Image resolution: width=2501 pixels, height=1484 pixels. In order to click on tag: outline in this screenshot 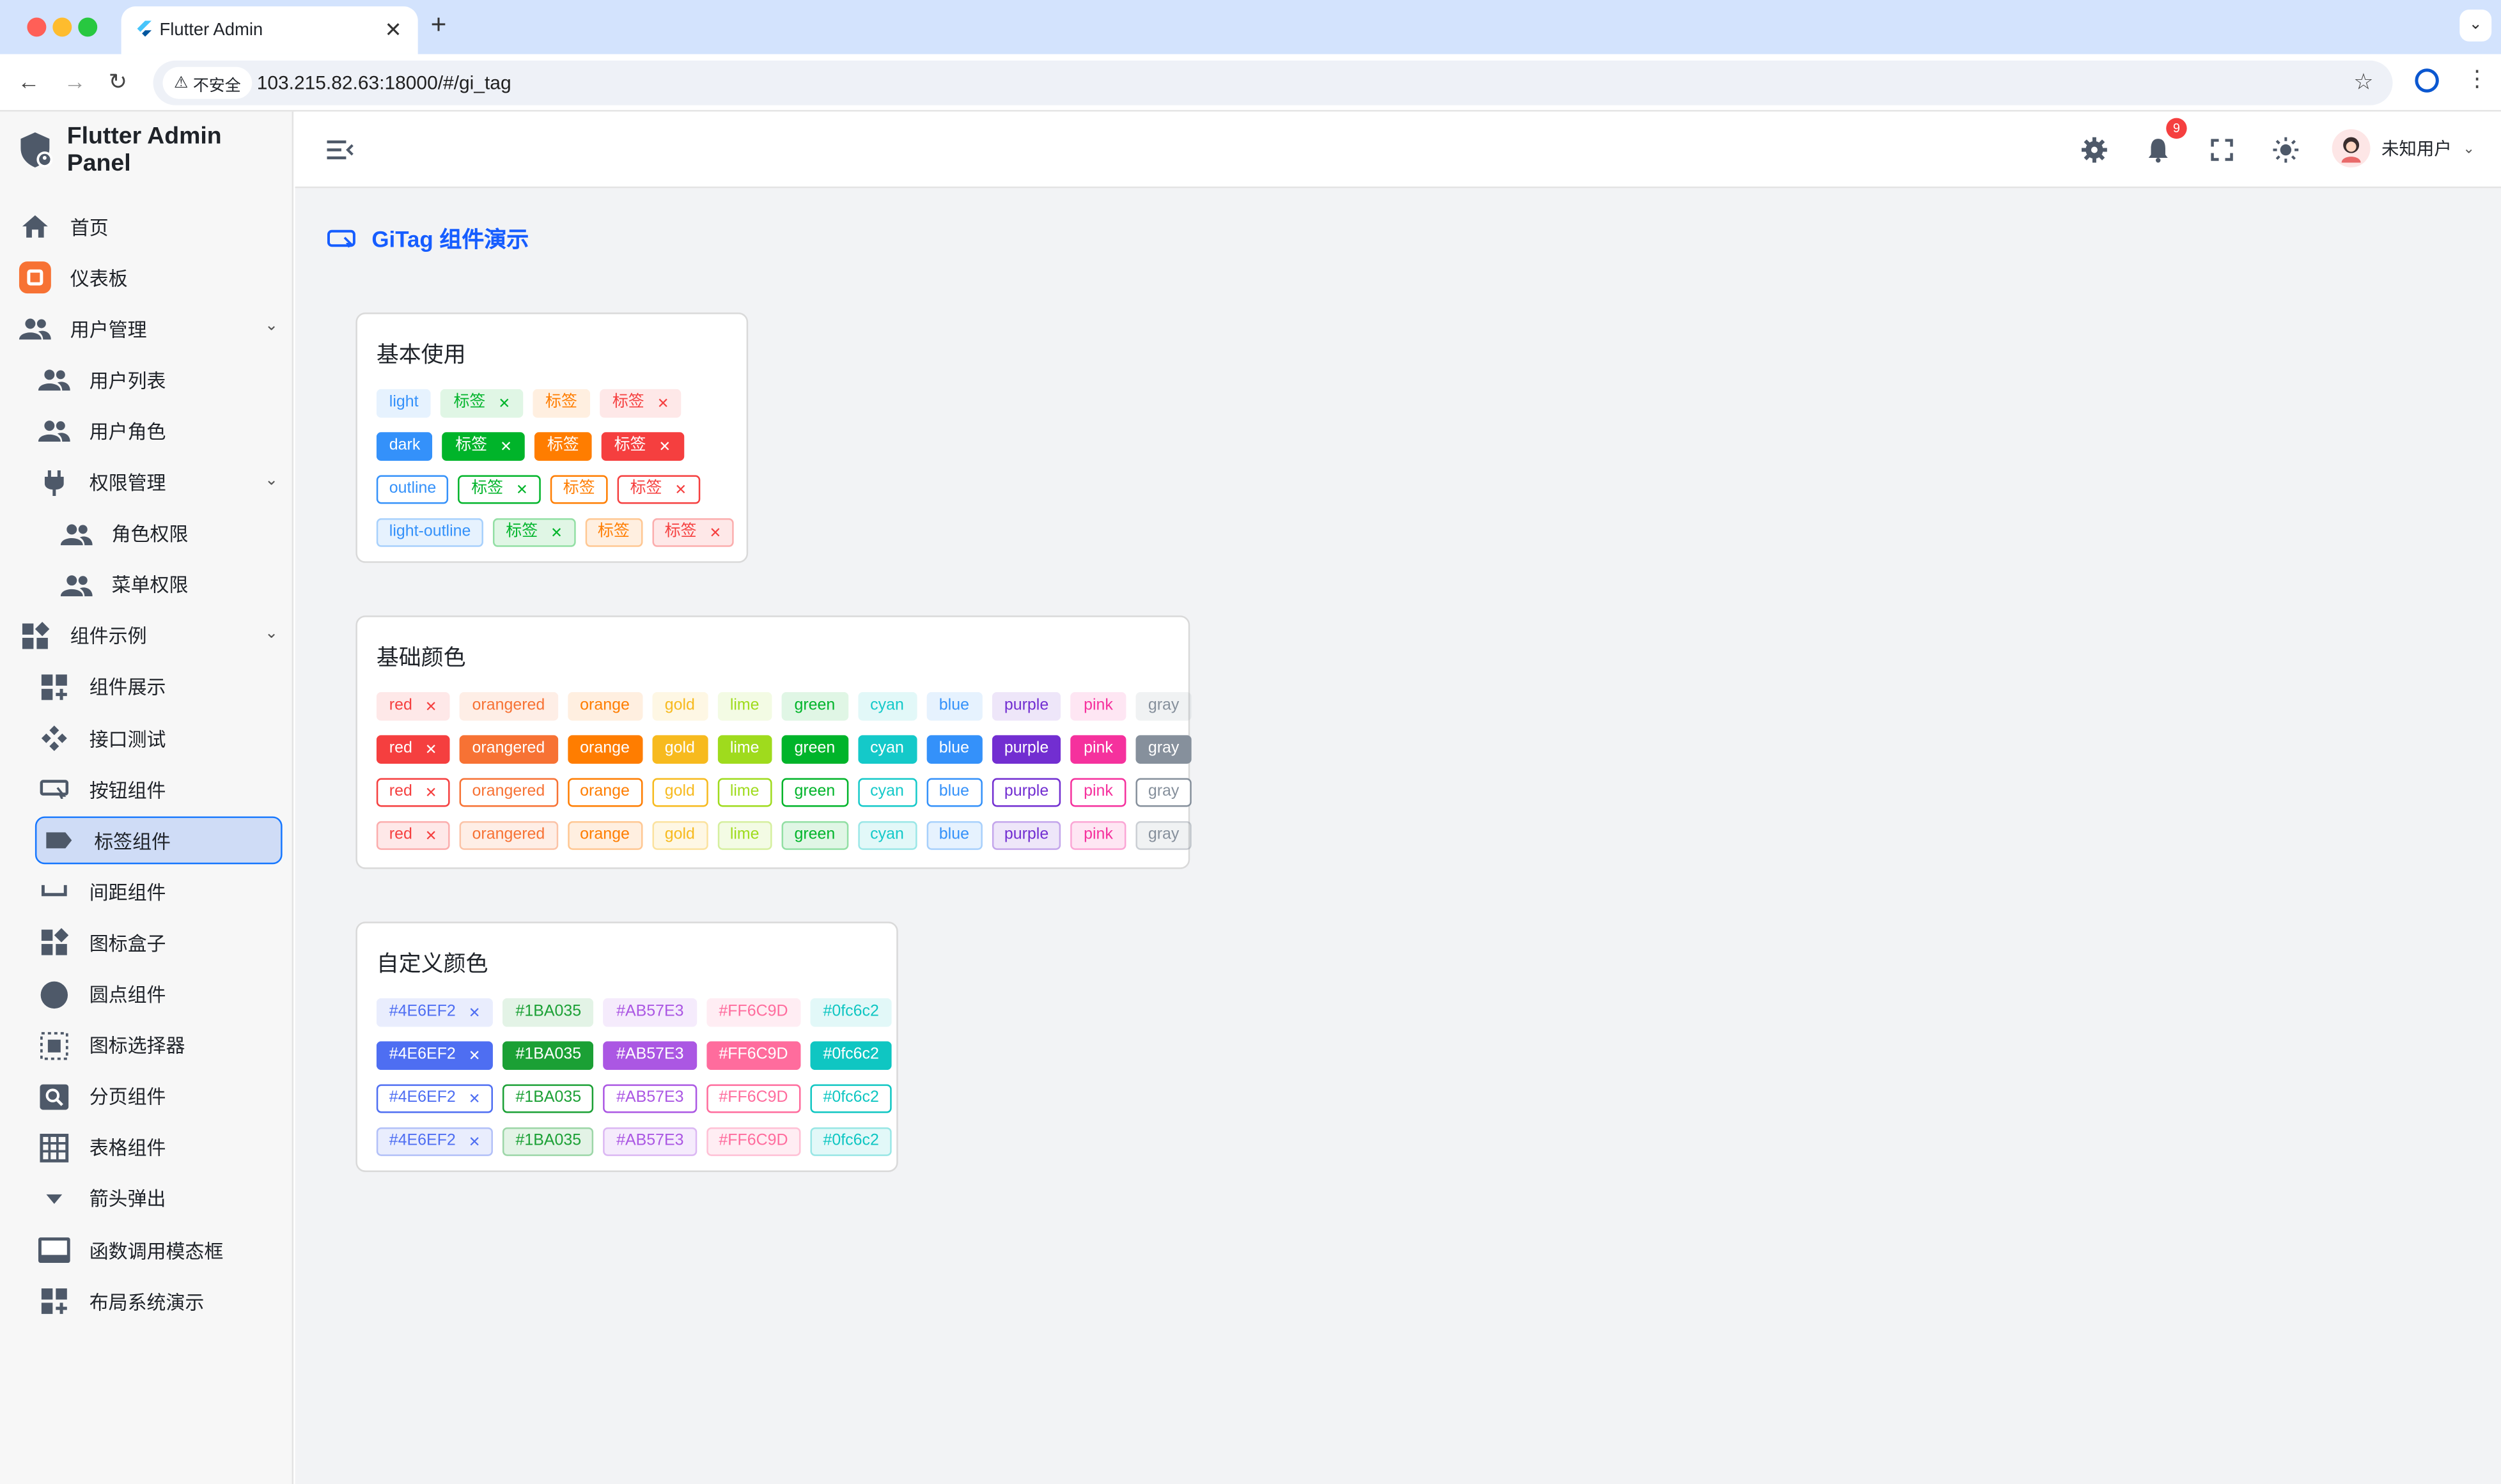, I will do `click(412, 490)`.